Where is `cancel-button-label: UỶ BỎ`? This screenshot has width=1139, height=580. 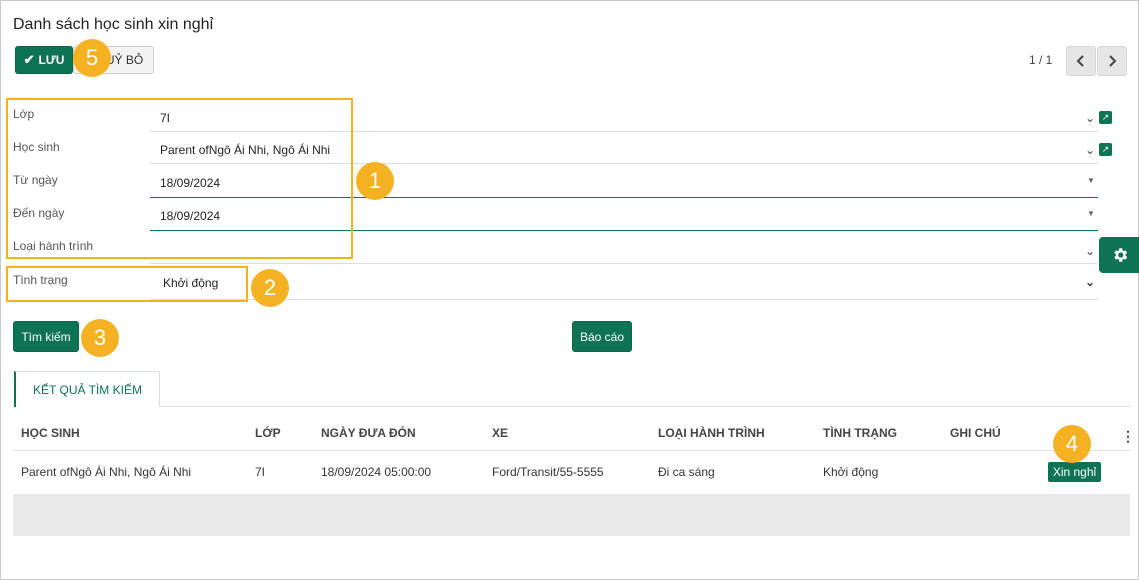 cancel-button-label: UỶ BỎ is located at coordinates (124, 60).